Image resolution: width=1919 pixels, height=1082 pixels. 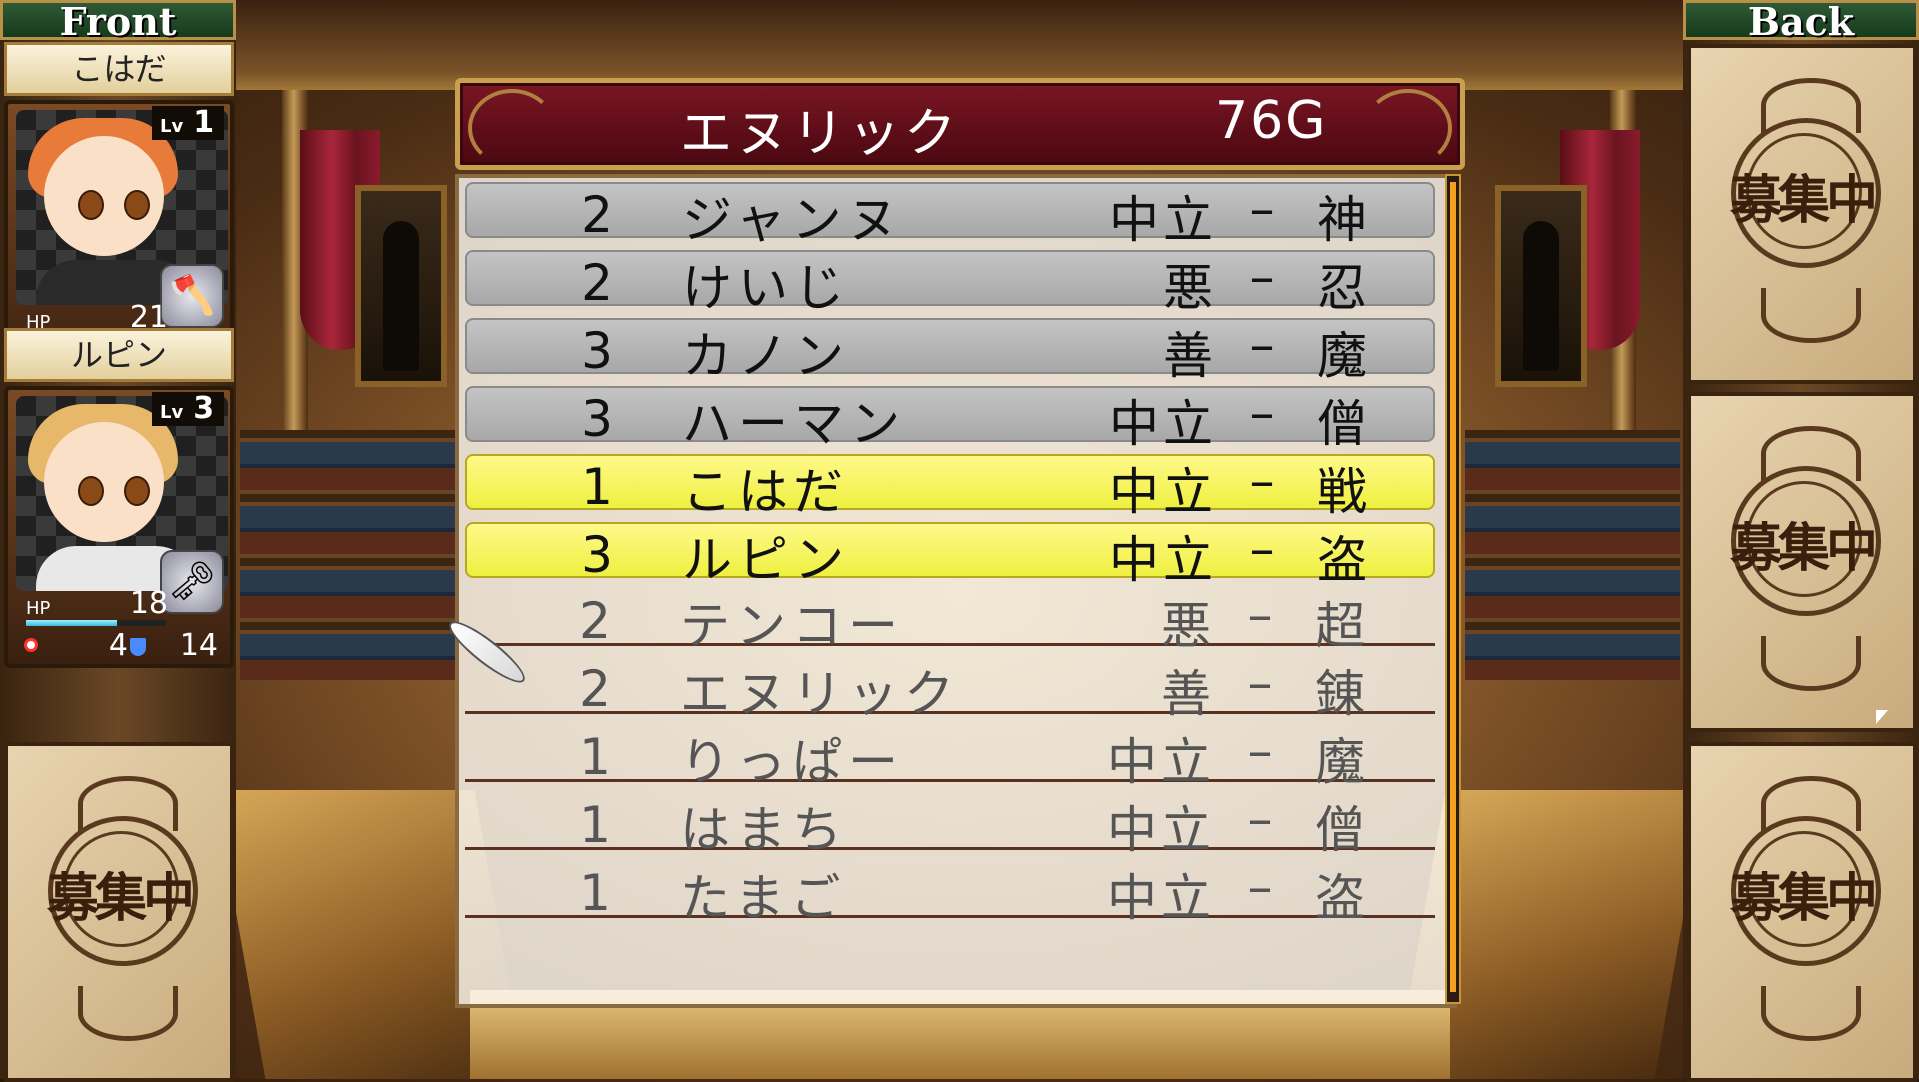 I want to click on scroll-thumb, so click(x=1453, y=587).